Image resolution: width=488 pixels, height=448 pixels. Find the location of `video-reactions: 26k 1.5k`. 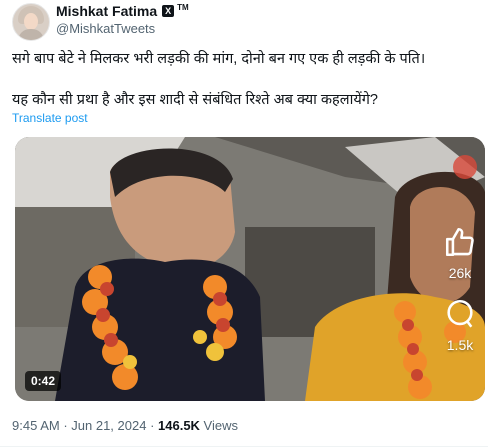

video-reactions: 26k 1.5k is located at coordinates (460, 297).